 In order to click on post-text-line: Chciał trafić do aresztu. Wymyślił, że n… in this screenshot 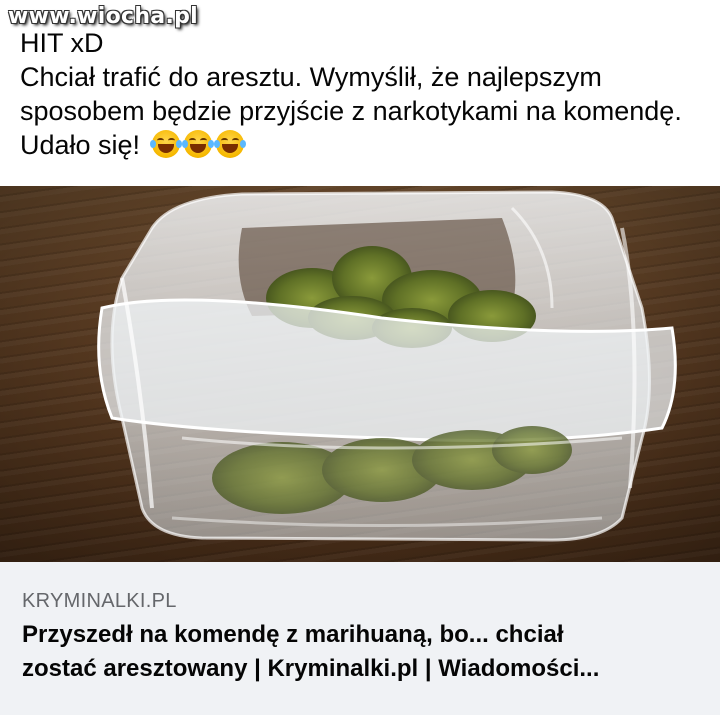, I will do `click(311, 77)`.